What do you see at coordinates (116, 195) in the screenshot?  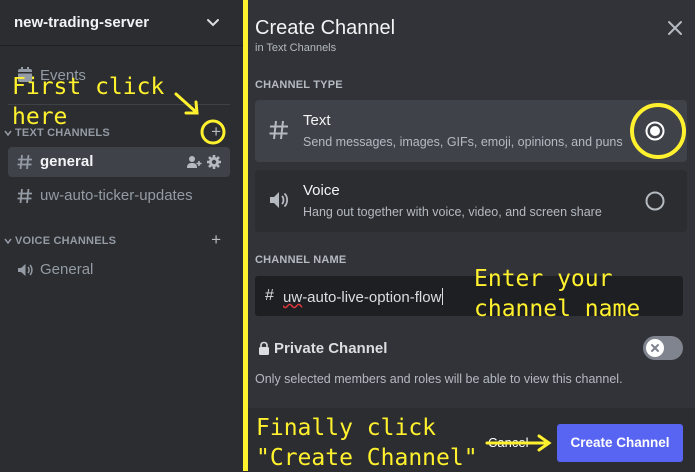 I see `channel-label: uw-auto-ticker-updates` at bounding box center [116, 195].